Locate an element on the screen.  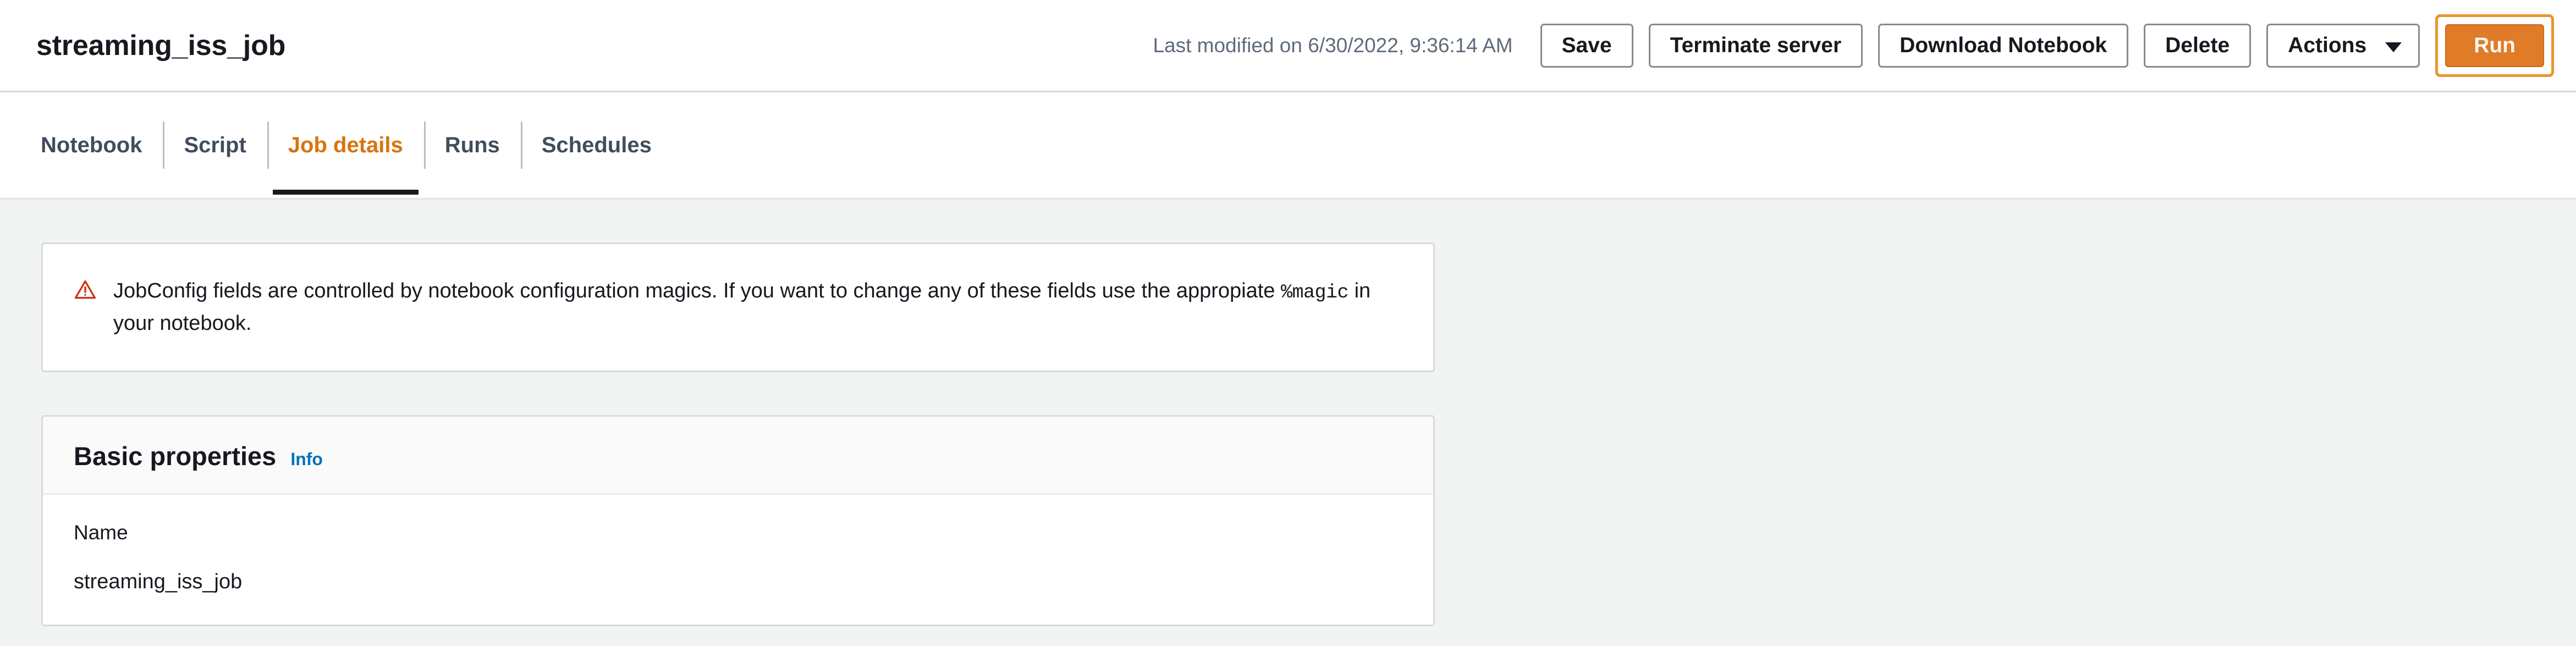
run-button: Run is located at coordinates (2494, 45).